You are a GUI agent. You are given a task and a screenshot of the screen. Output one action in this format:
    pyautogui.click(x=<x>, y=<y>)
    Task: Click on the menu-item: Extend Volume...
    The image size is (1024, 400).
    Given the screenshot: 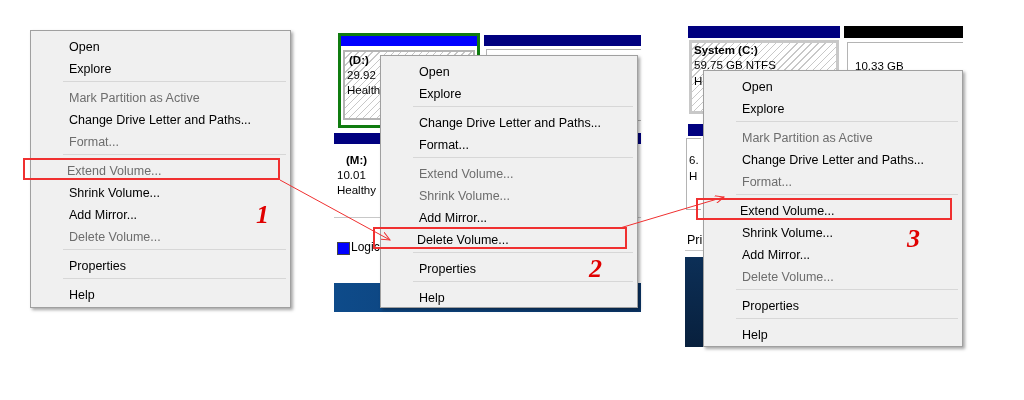 What is the action you would take?
    pyautogui.click(x=824, y=209)
    